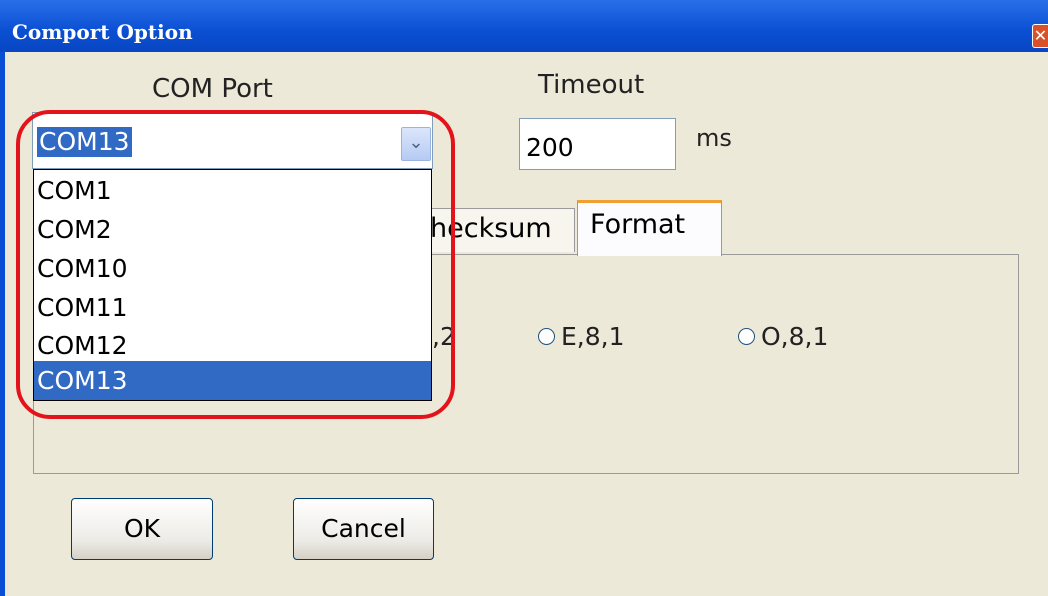 This screenshot has width=1048, height=596. Describe the element at coordinates (232, 345) in the screenshot. I see `dropdown-item-com12: COM12` at that location.